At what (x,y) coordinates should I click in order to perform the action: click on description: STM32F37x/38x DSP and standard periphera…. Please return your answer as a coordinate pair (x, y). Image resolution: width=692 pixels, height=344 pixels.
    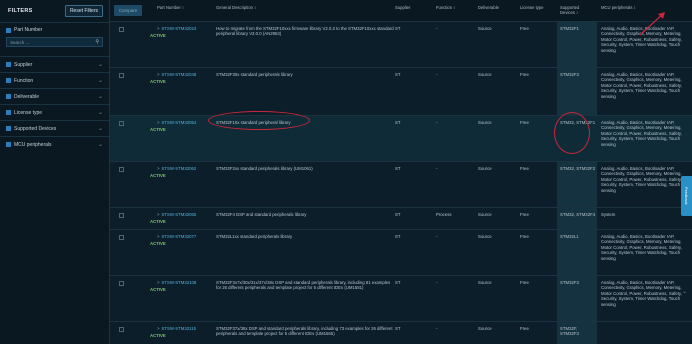
    Looking at the image, I should click on (304, 331).